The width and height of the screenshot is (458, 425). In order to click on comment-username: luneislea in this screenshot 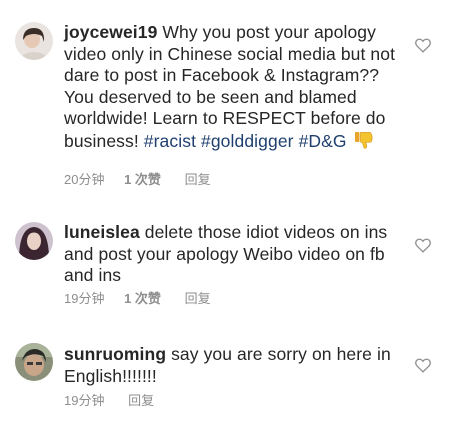, I will do `click(102, 232)`.